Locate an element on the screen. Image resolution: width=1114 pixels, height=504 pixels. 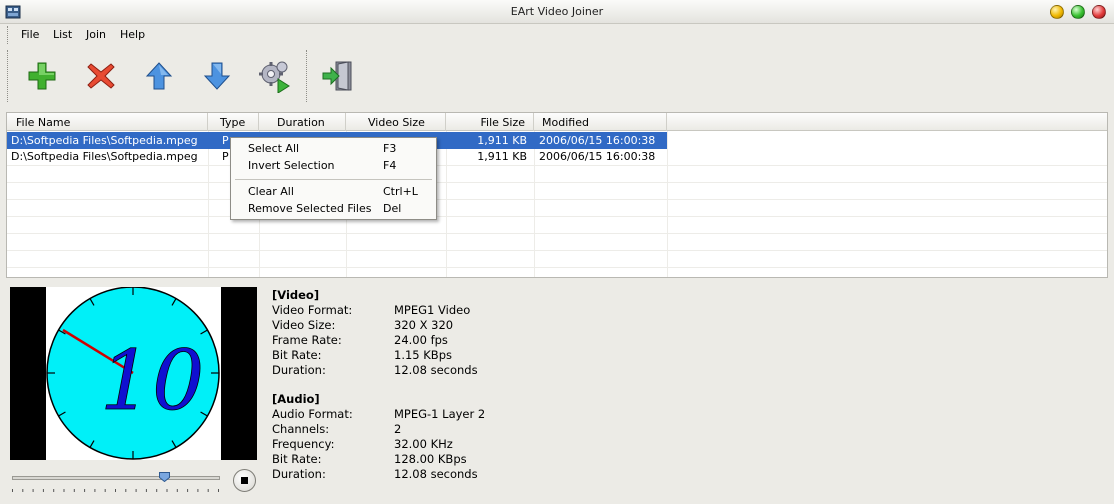
remove-file-button is located at coordinates (101, 76).